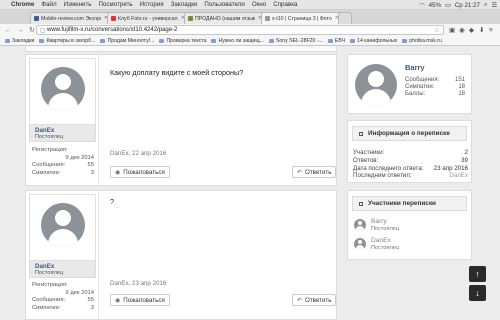 This screenshot has width=500, height=320. I want to click on tab-4-active: x-t10 | Страница 3 | Фото... ✕, so click(302, 18).